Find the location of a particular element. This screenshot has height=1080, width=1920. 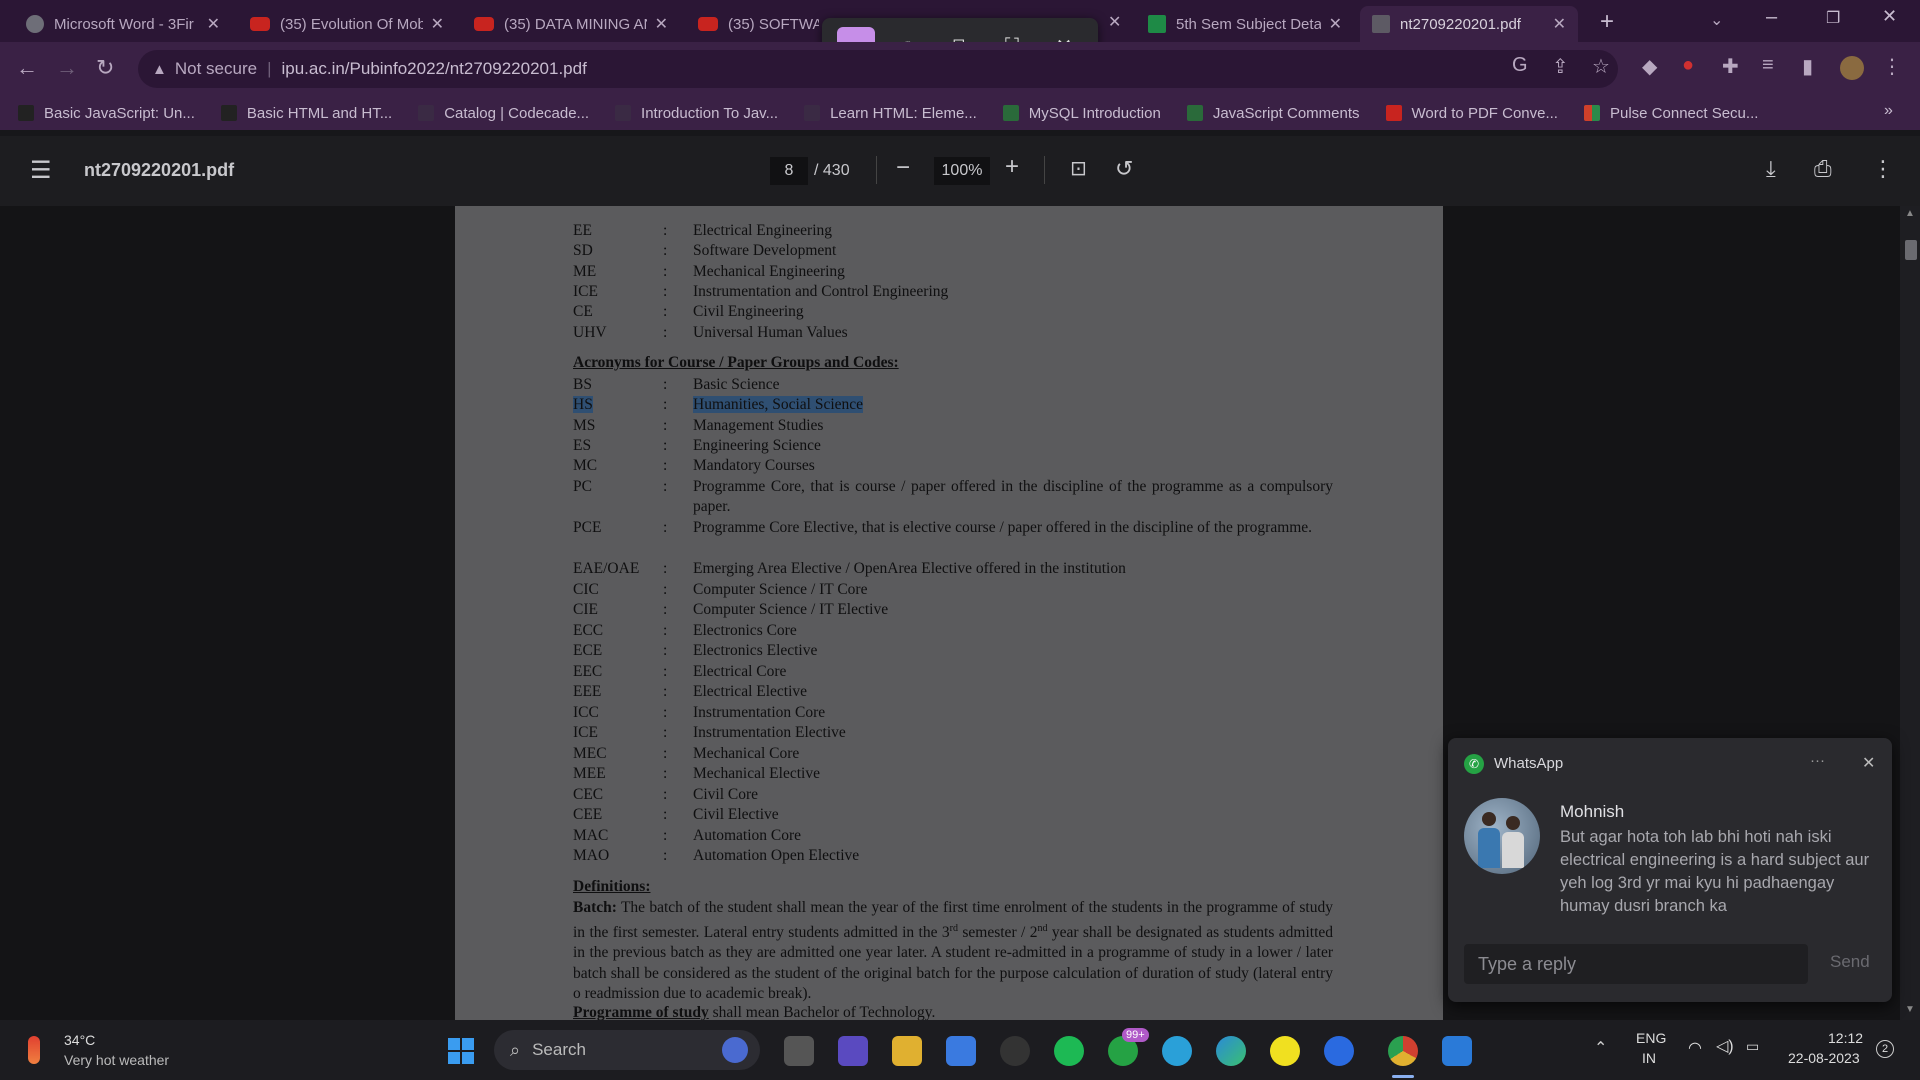

more-options-icon: ··· is located at coordinates (1817, 760).